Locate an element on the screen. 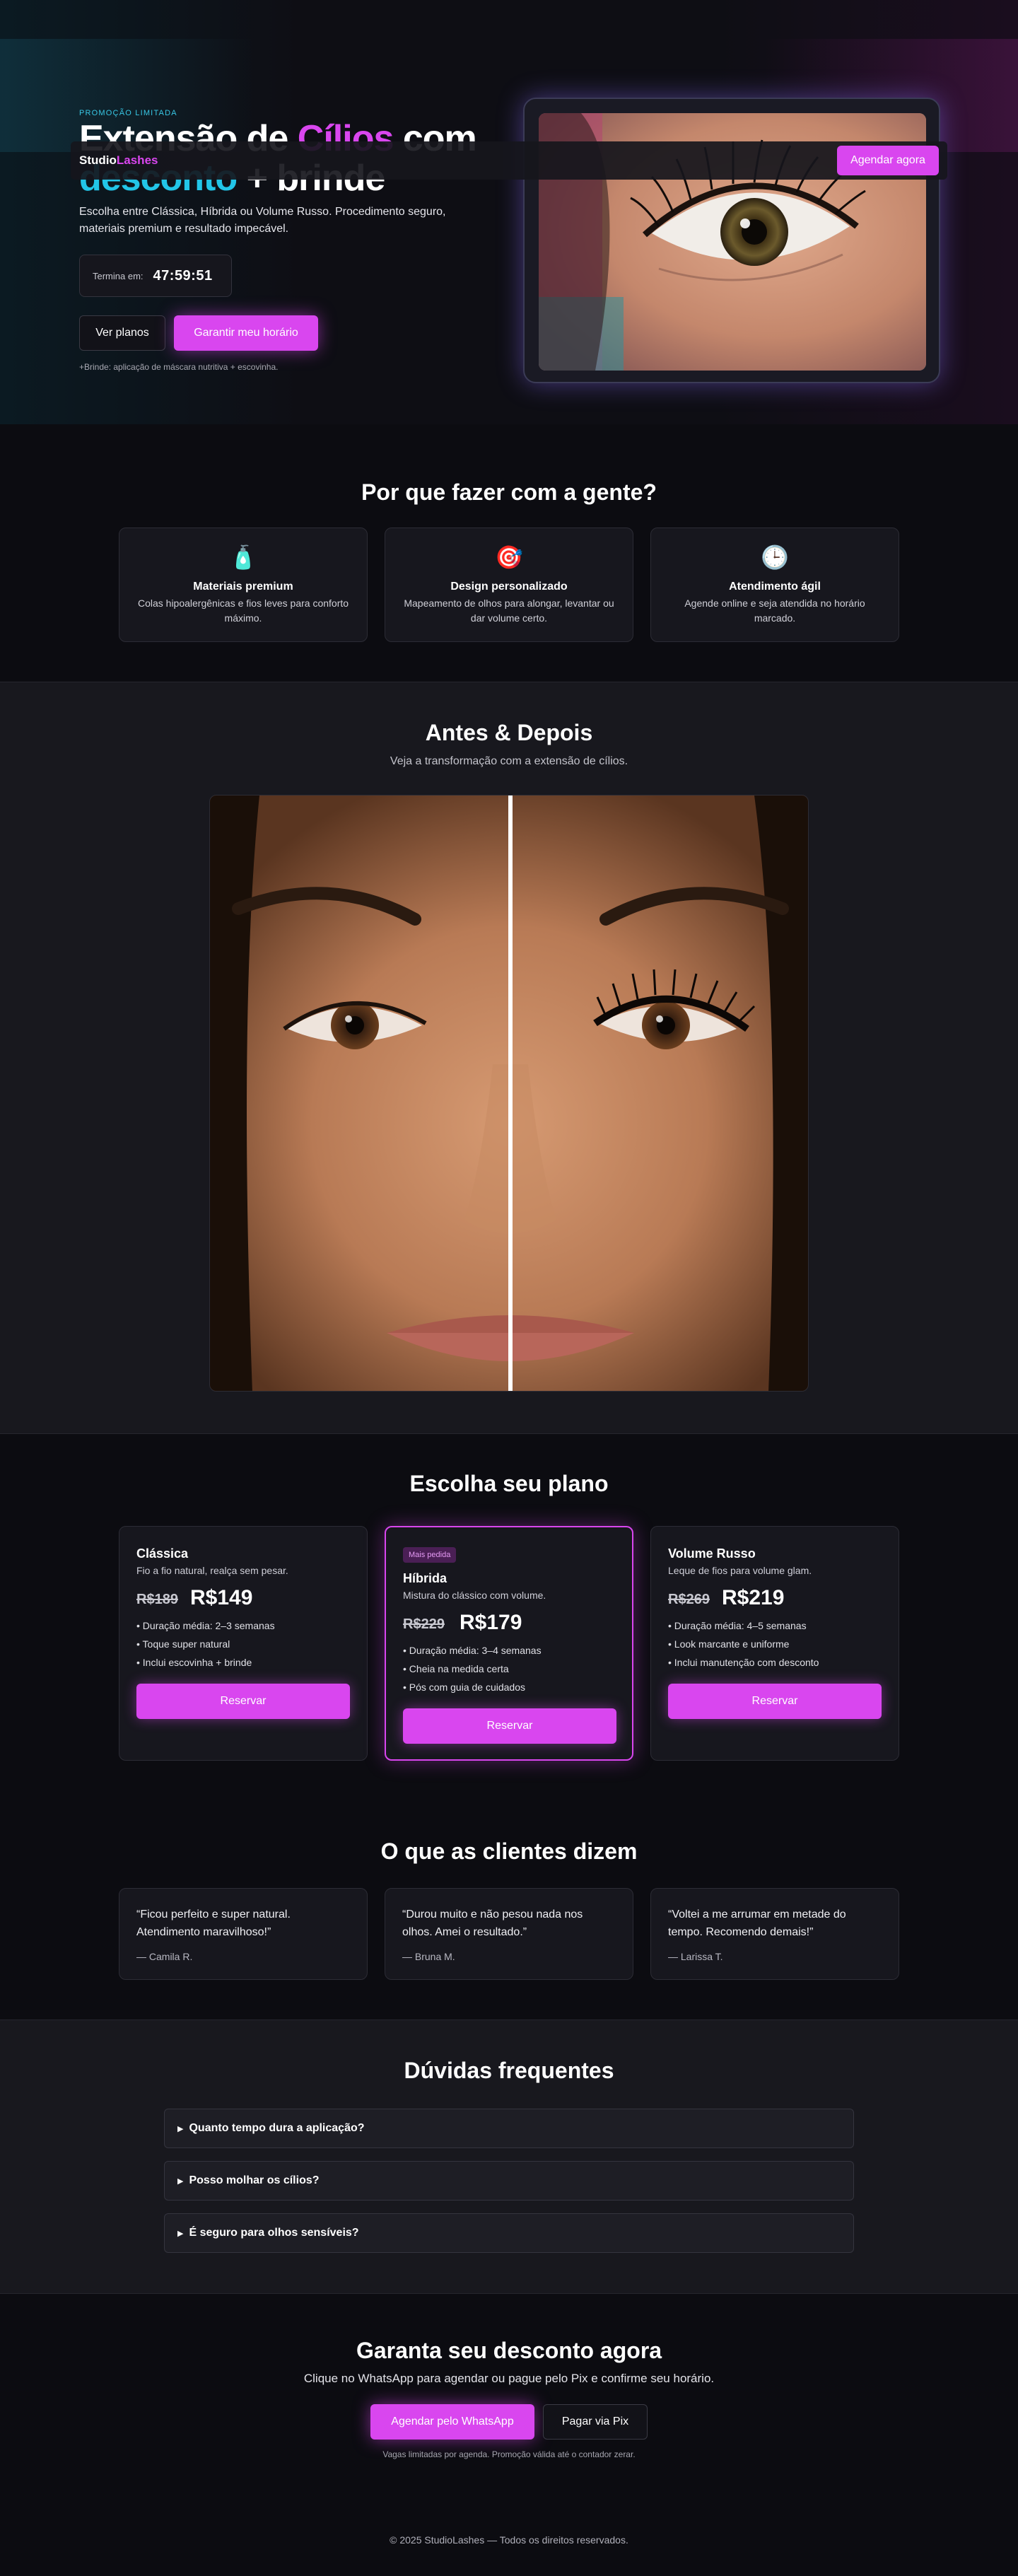  timer-label: Termina em: is located at coordinates (119, 275).